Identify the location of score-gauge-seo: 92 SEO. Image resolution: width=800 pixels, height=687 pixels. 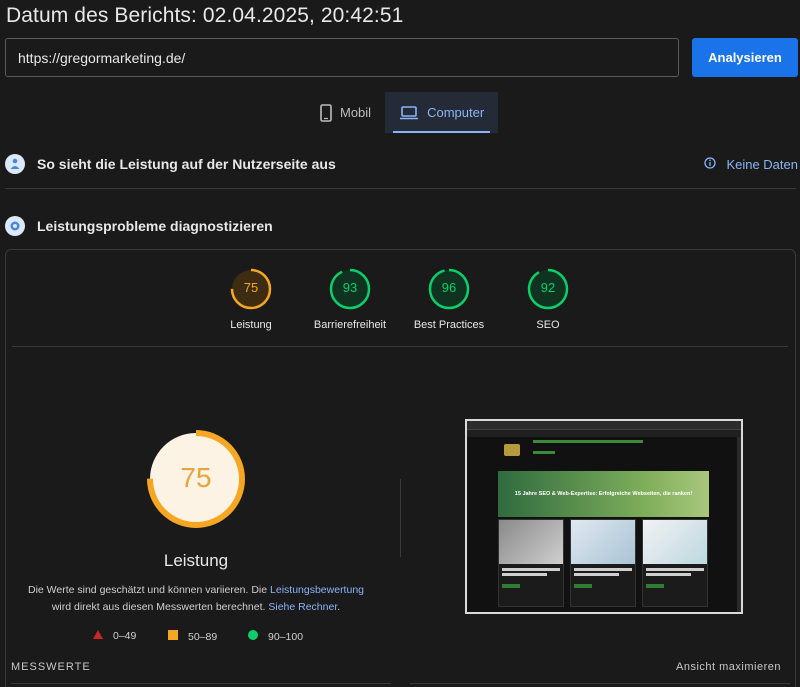
(548, 299).